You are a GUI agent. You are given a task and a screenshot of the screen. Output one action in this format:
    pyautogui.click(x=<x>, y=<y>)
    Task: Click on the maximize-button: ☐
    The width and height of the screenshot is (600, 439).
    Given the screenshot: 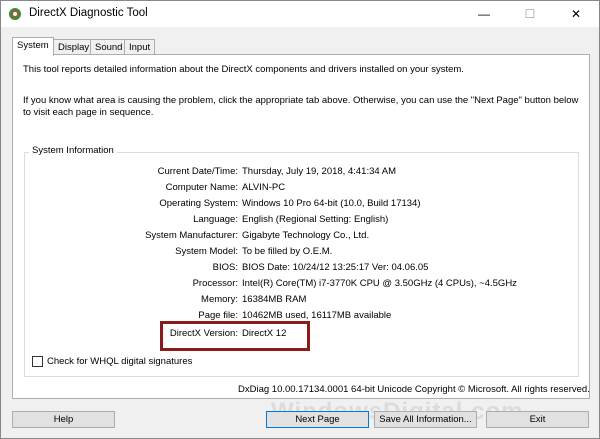 What is the action you would take?
    pyautogui.click(x=530, y=14)
    